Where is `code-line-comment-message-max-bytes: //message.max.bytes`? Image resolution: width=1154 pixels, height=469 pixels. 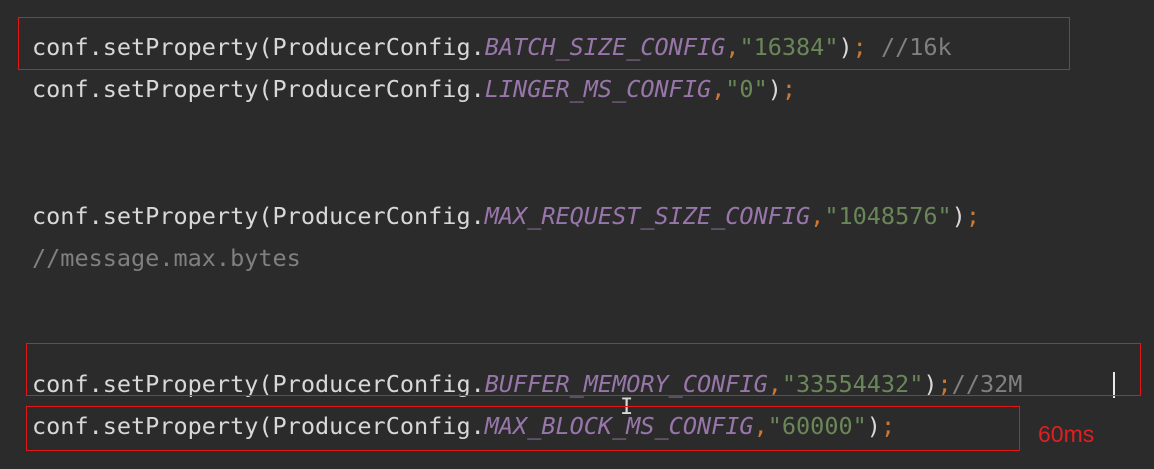
code-line-comment-message-max-bytes: //message.max.bytes is located at coordinates (166, 258).